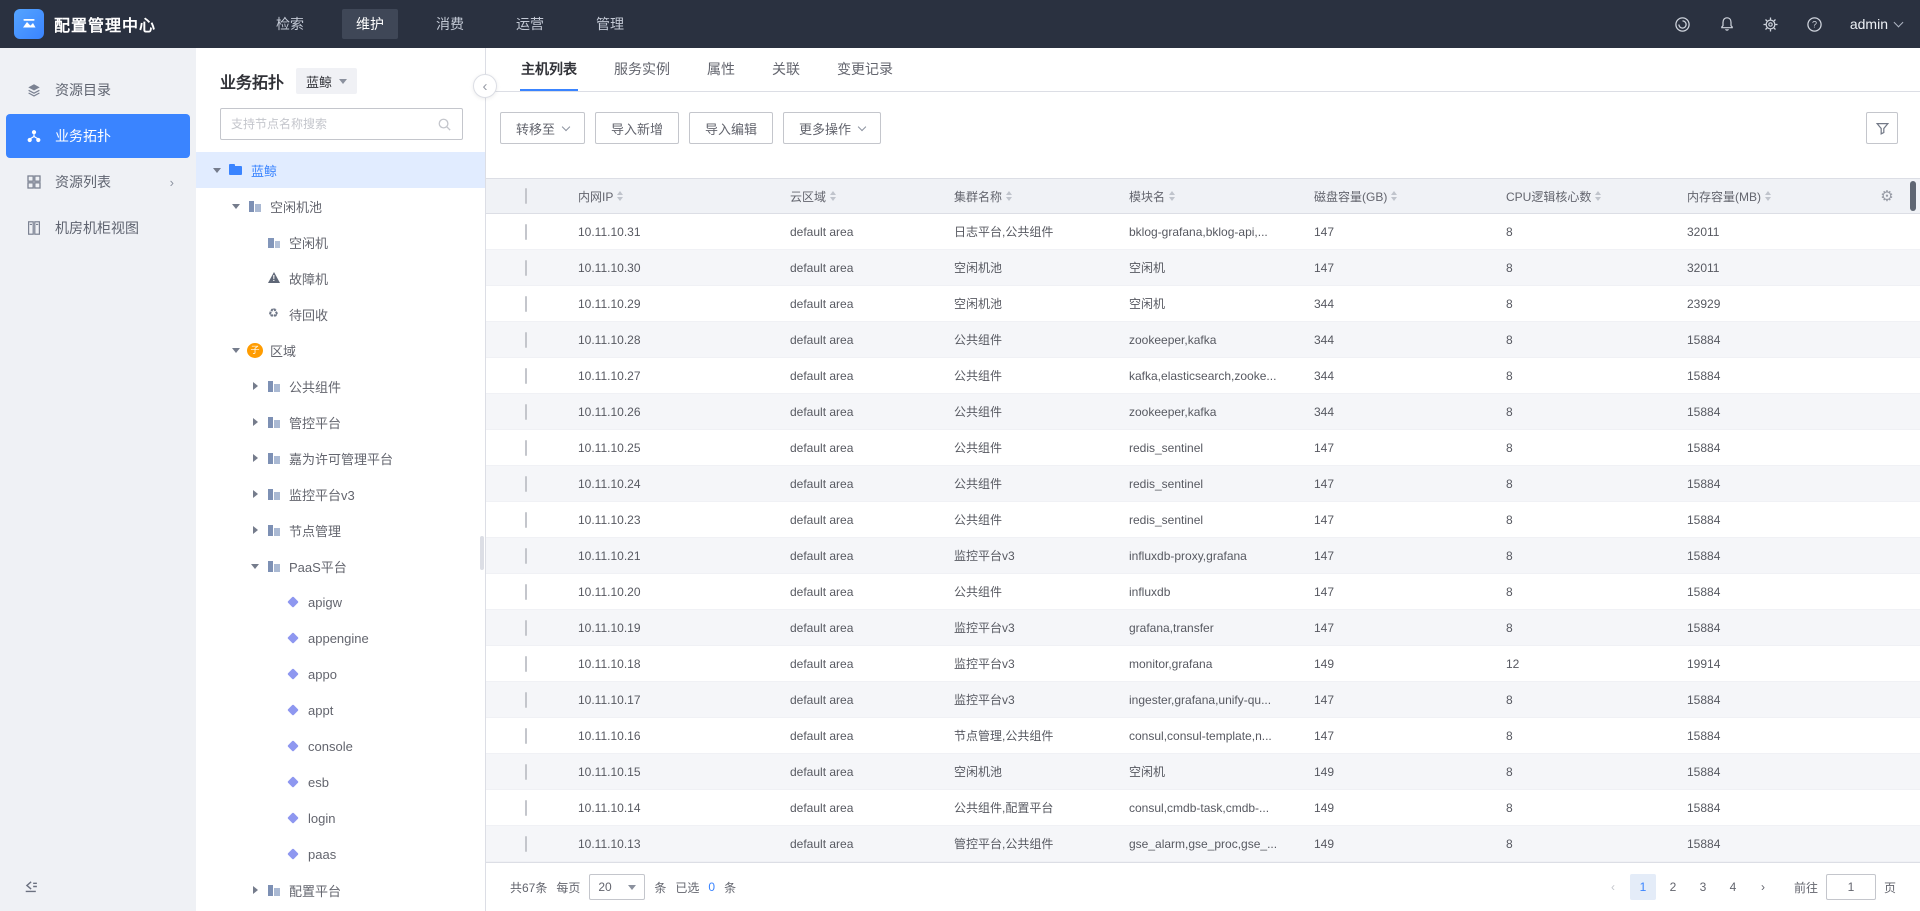 The height and width of the screenshot is (911, 1920). What do you see at coordinates (684, 196) in the screenshot?
I see `column-header: 内网IP` at bounding box center [684, 196].